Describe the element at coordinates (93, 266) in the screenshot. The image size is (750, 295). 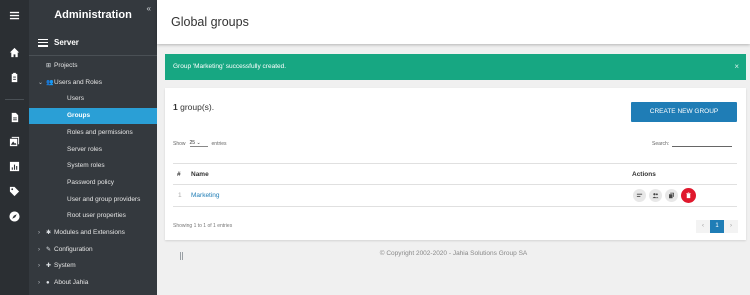
I see `sidebar-item-system: › ✚ System` at that location.